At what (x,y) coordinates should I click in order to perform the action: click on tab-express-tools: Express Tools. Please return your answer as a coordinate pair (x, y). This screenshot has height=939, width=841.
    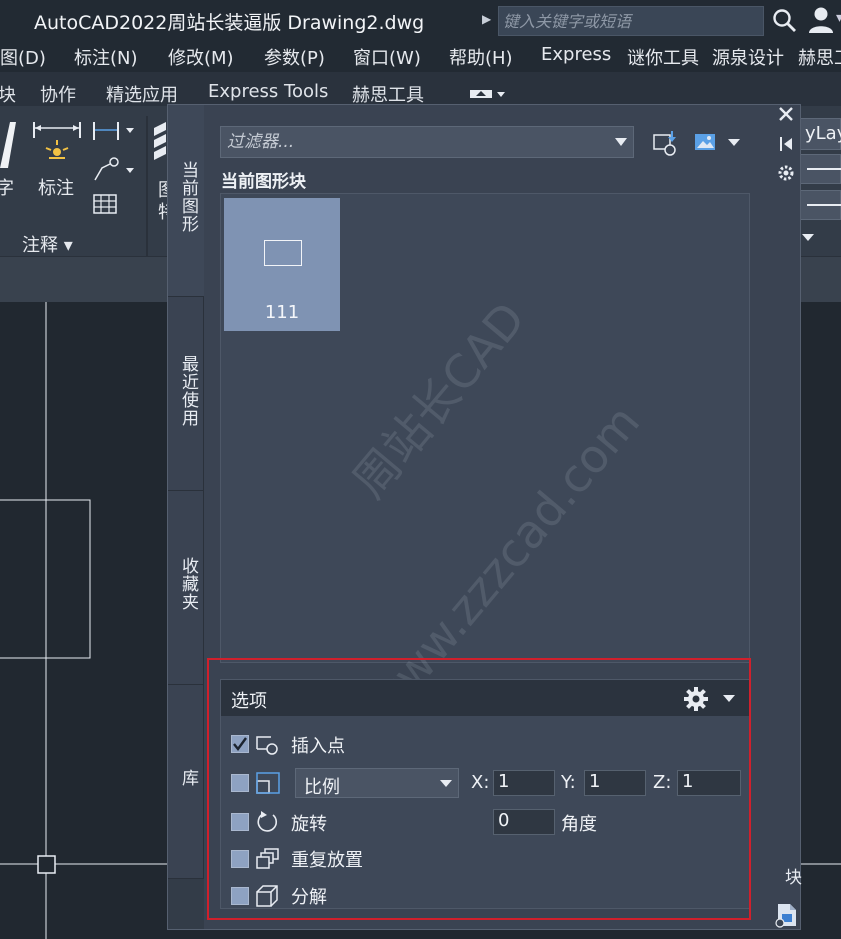
    Looking at the image, I should click on (268, 91).